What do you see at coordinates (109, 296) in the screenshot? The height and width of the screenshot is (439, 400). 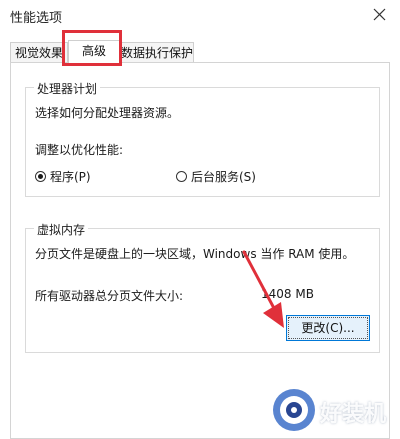 I see `total-paging-size-label: 所有驱动器总分页文件大小:` at bounding box center [109, 296].